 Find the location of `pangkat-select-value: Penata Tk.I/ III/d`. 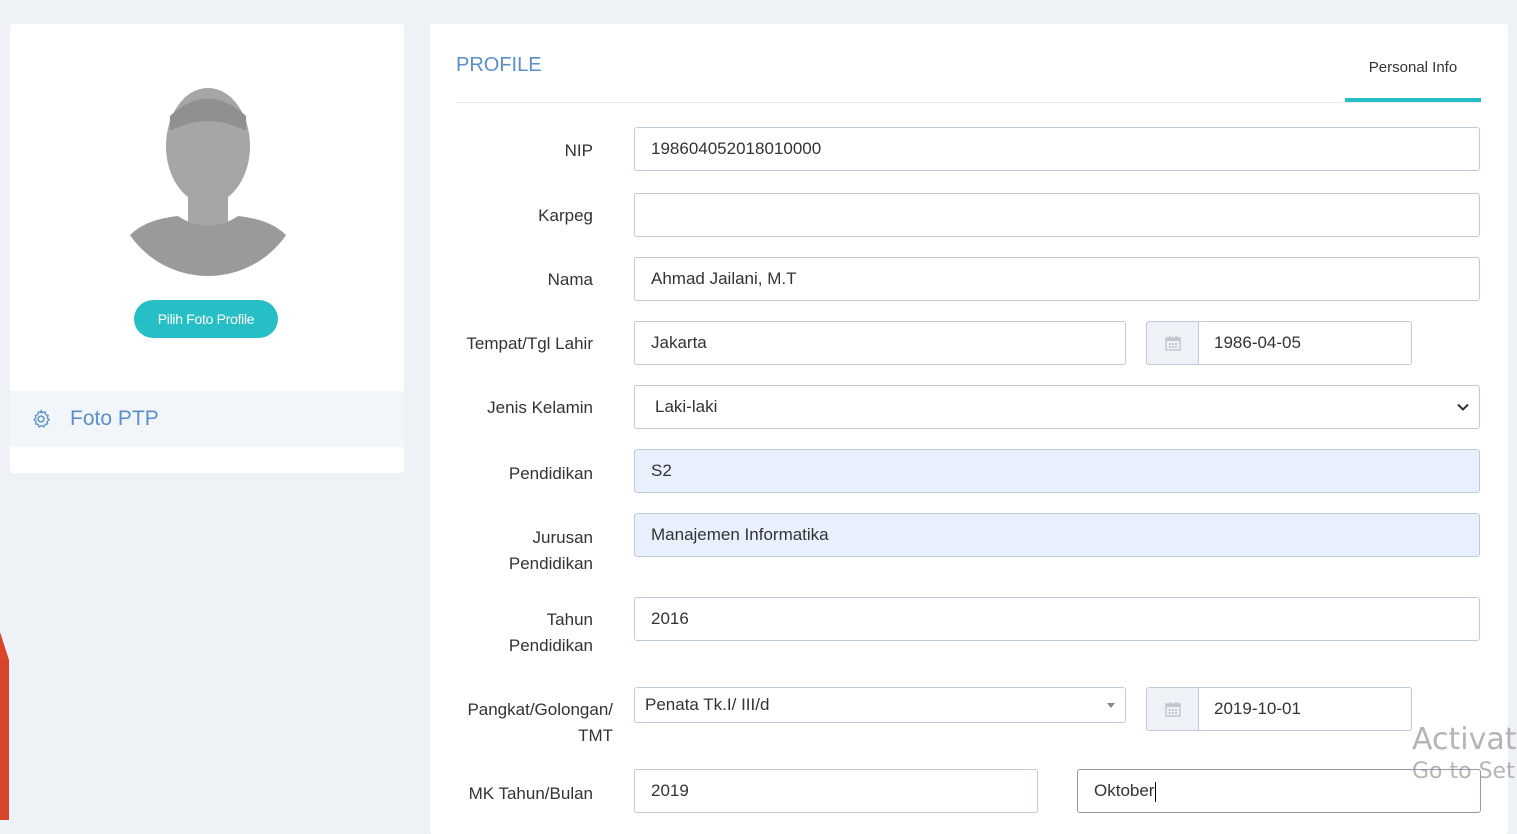

pangkat-select-value: Penata Tk.I/ III/d is located at coordinates (707, 704).